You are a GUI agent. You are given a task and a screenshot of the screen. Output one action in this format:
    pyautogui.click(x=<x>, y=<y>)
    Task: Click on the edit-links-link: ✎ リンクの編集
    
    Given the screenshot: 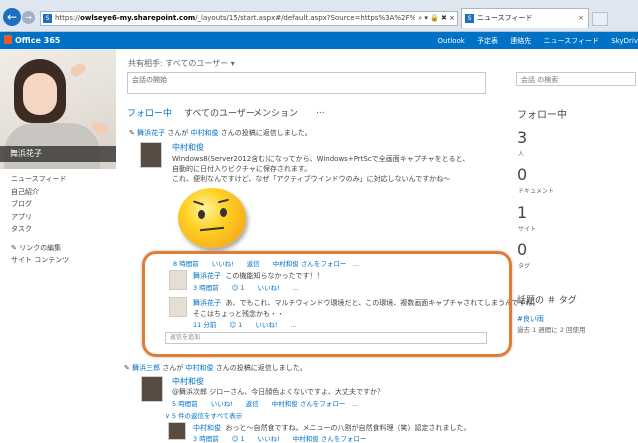 What is the action you would take?
    pyautogui.click(x=40, y=249)
    